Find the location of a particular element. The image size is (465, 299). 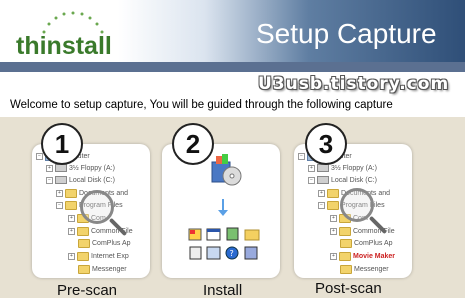

step-3-badge: 3 is located at coordinates (326, 144).